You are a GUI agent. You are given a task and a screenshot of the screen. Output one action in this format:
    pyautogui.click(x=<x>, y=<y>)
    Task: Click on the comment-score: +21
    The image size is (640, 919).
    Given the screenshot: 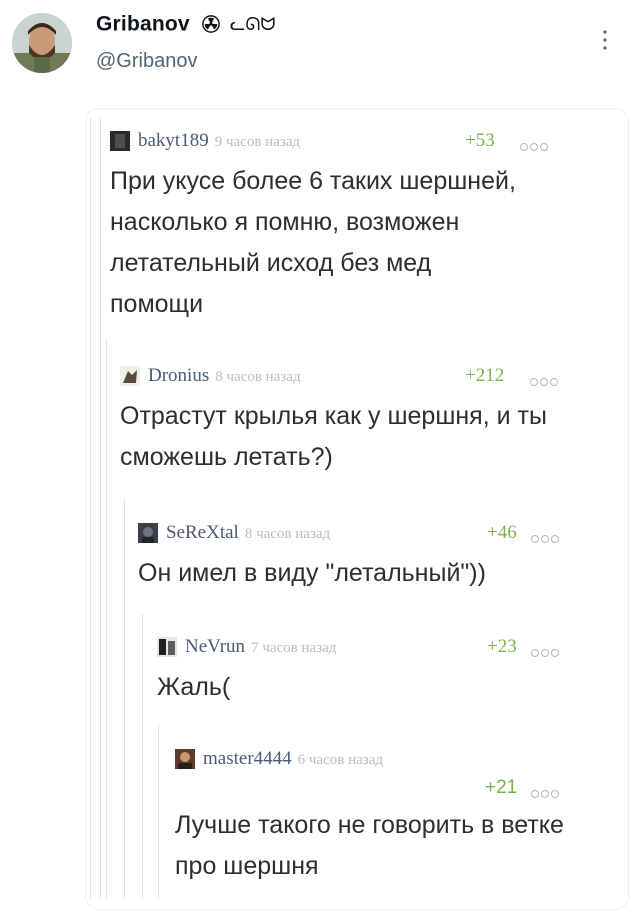 What is the action you would take?
    pyautogui.click(x=501, y=787)
    